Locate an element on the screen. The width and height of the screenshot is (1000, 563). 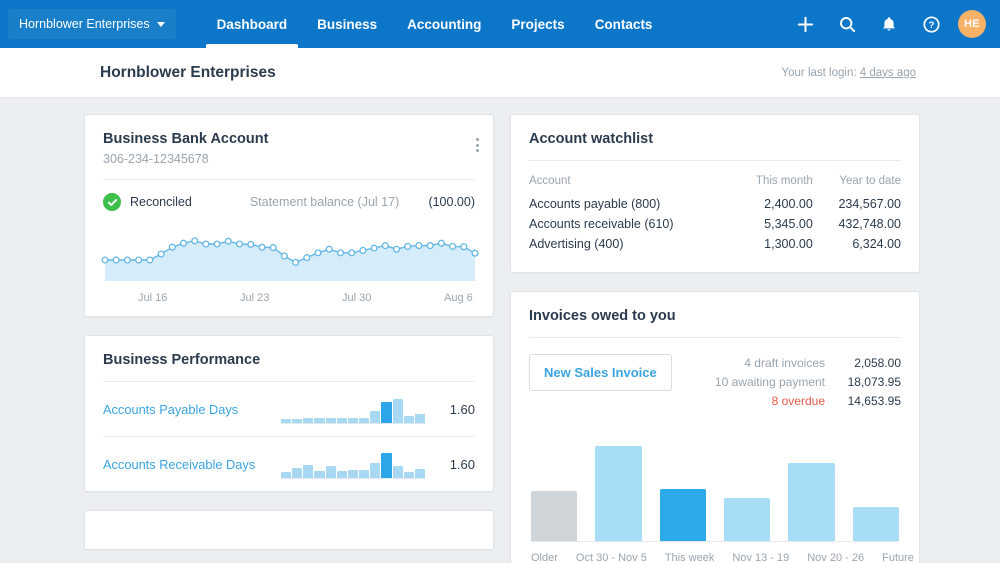
bell-icon is located at coordinates (889, 24).